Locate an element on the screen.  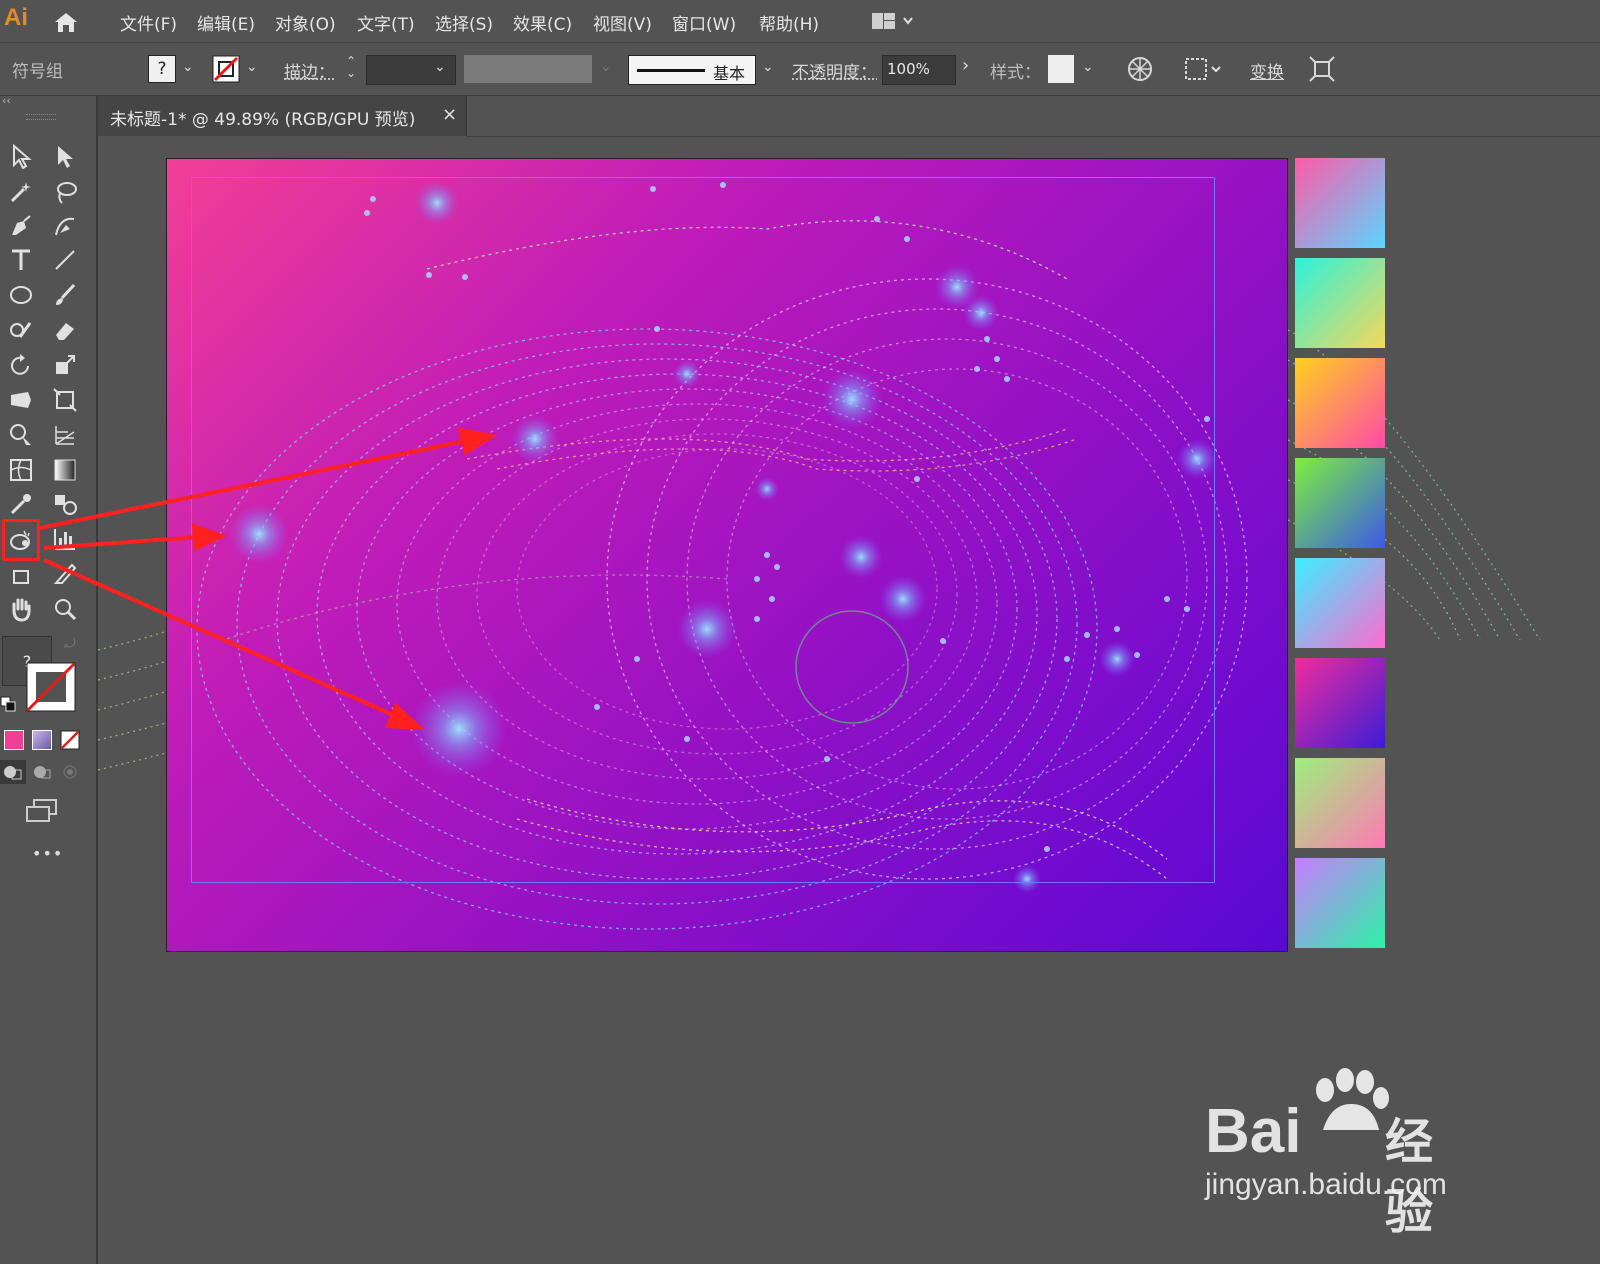
opacity-field: 100% is located at coordinates (919, 70).